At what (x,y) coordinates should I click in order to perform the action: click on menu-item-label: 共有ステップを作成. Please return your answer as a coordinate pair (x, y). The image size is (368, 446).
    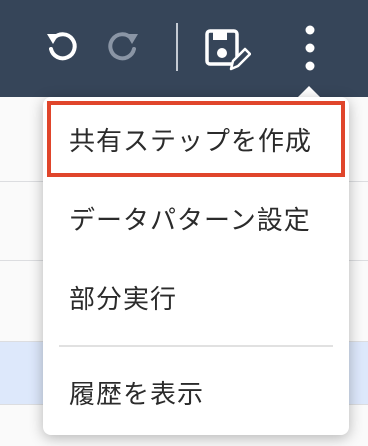
    Looking at the image, I should click on (191, 141).